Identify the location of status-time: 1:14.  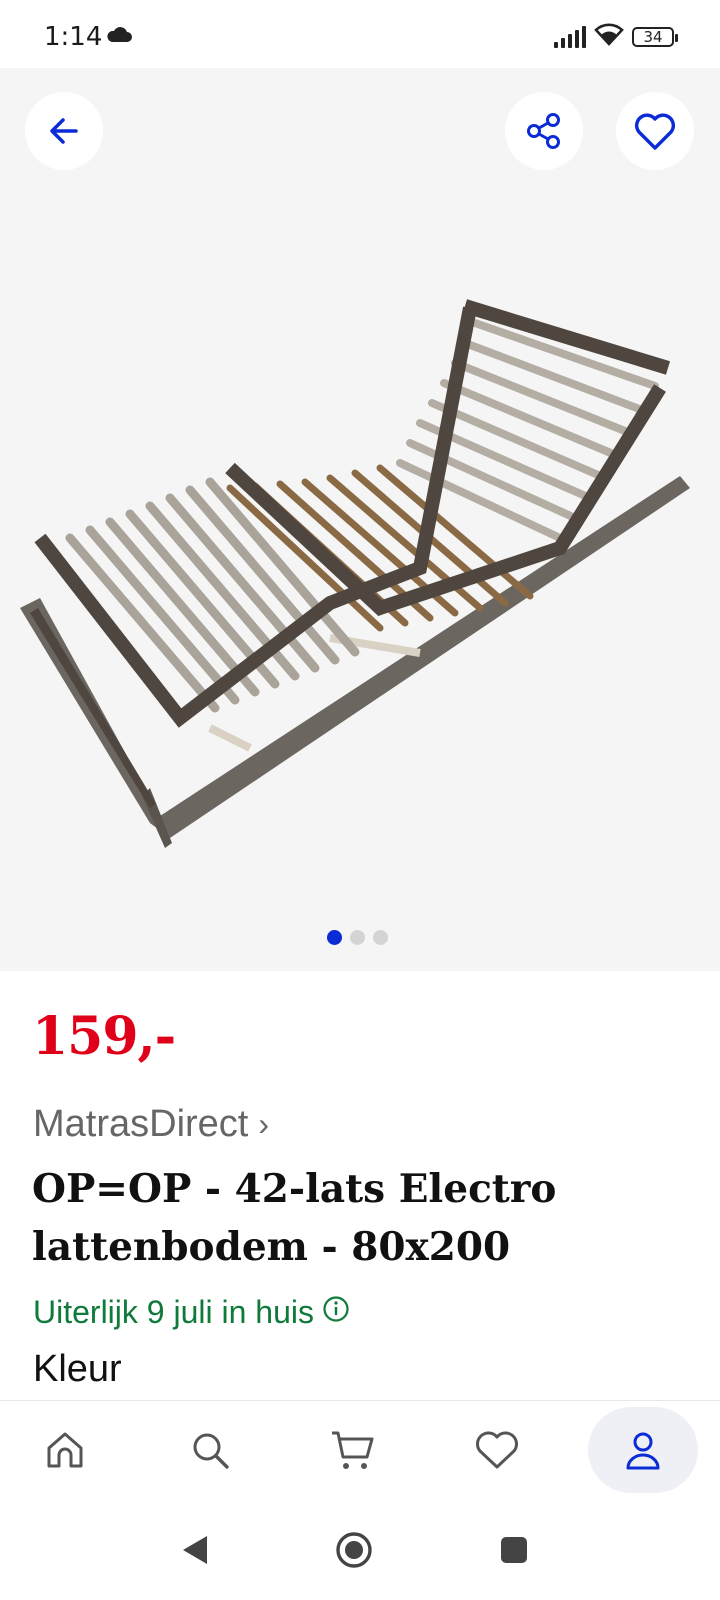
(73, 37).